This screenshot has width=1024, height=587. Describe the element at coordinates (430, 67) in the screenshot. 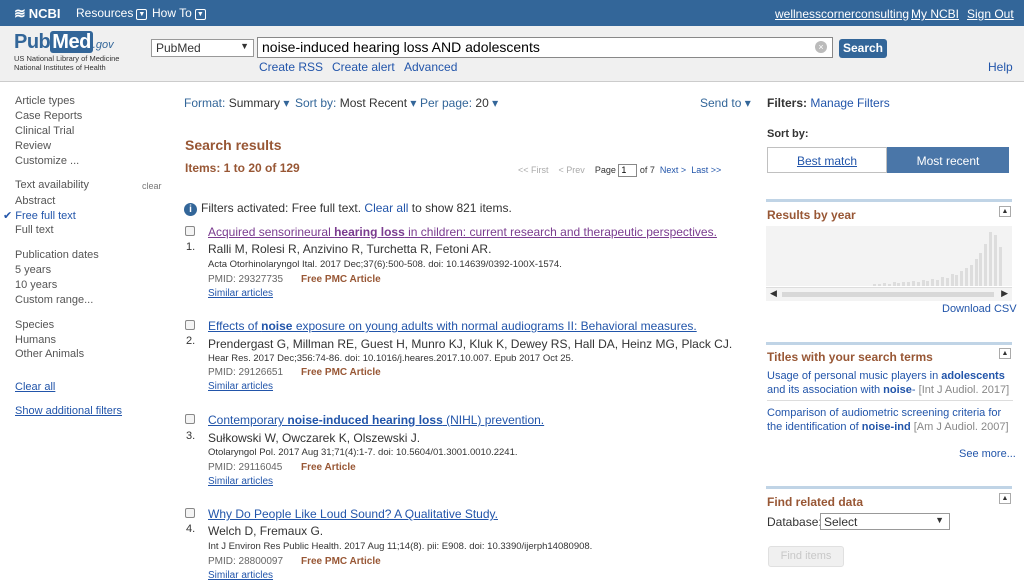

I see `advanced-link: Advanced` at that location.